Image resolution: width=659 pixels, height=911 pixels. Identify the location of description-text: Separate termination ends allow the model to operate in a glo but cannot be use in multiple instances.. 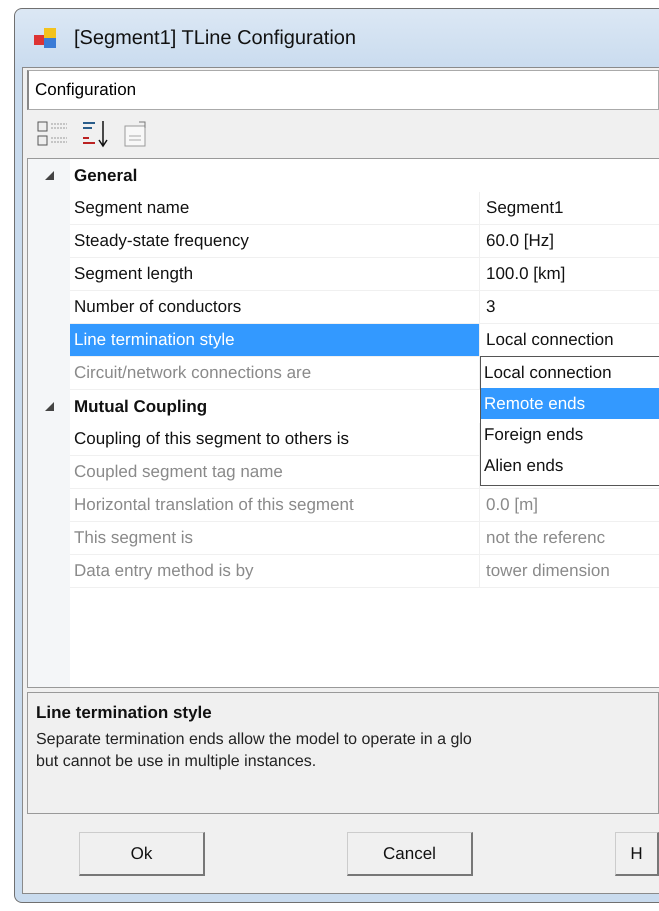
(254, 751).